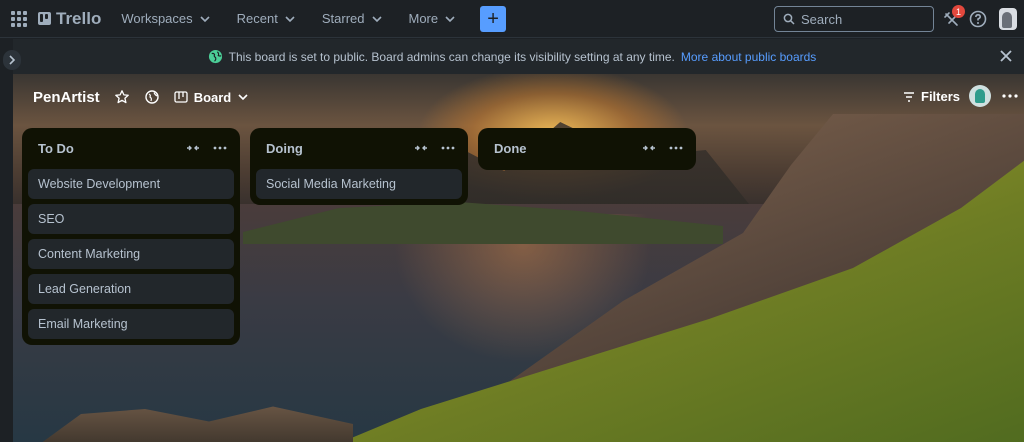 Image resolution: width=1024 pixels, height=442 pixels. I want to click on chevron-right-icon, so click(12, 60).